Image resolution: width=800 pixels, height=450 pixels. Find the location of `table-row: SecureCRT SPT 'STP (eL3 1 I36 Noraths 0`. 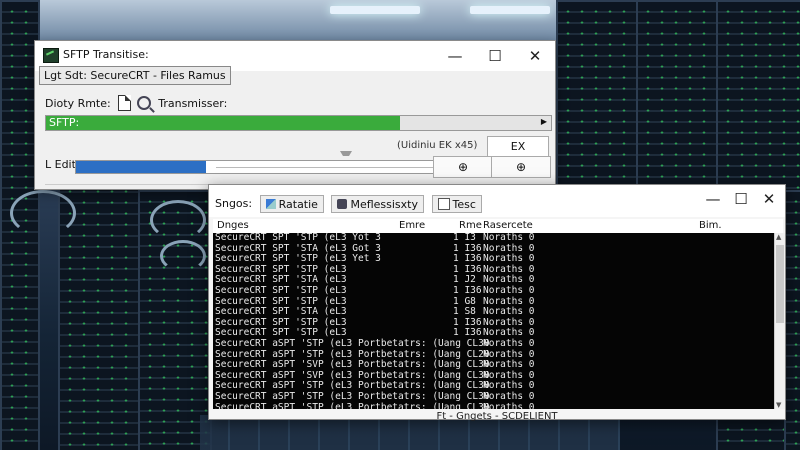

table-row: SecureCRT SPT 'STP (eL3 1 I36 Noraths 0 is located at coordinates (493, 290).